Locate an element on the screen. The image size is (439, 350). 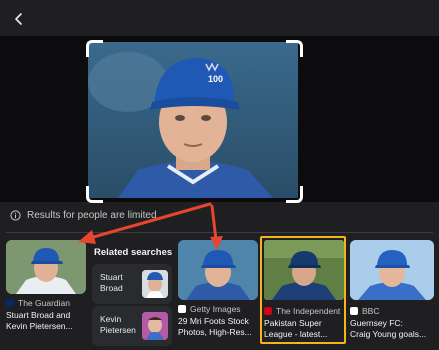
crop-handle-bottom-right is located at coordinates (294, 194).